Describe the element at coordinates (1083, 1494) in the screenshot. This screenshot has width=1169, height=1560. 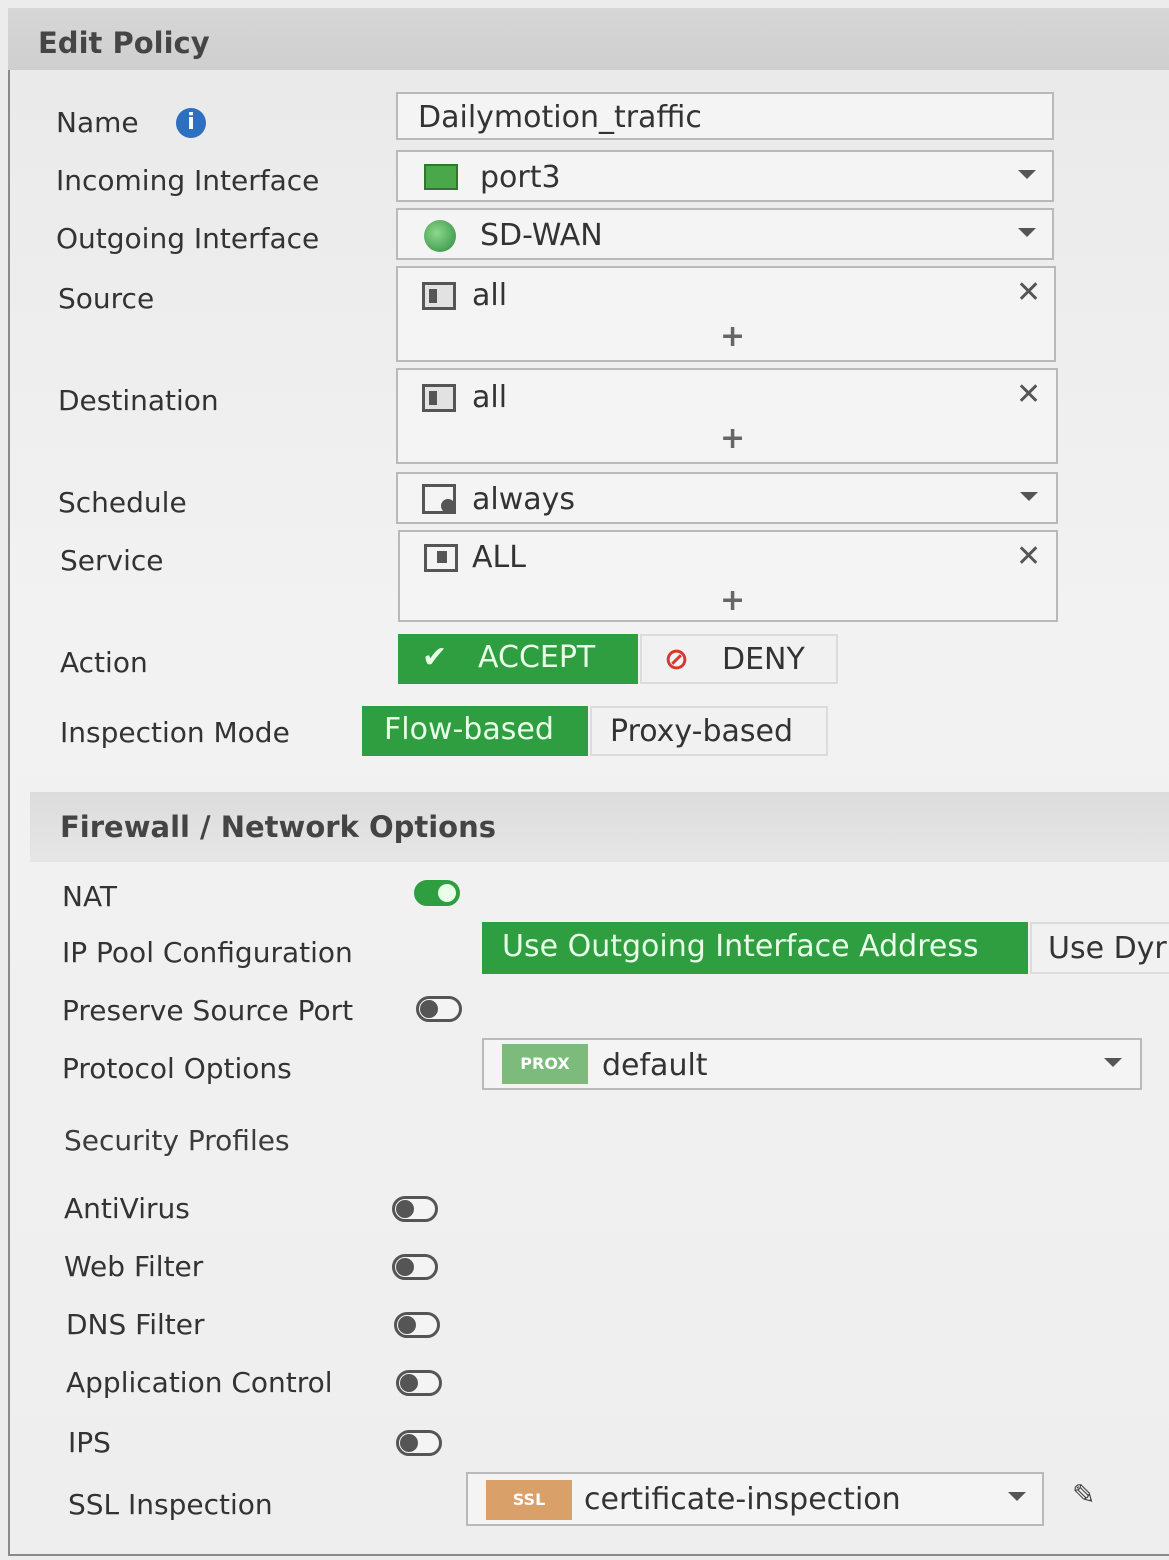
I see `pencil-icon: ✎` at that location.